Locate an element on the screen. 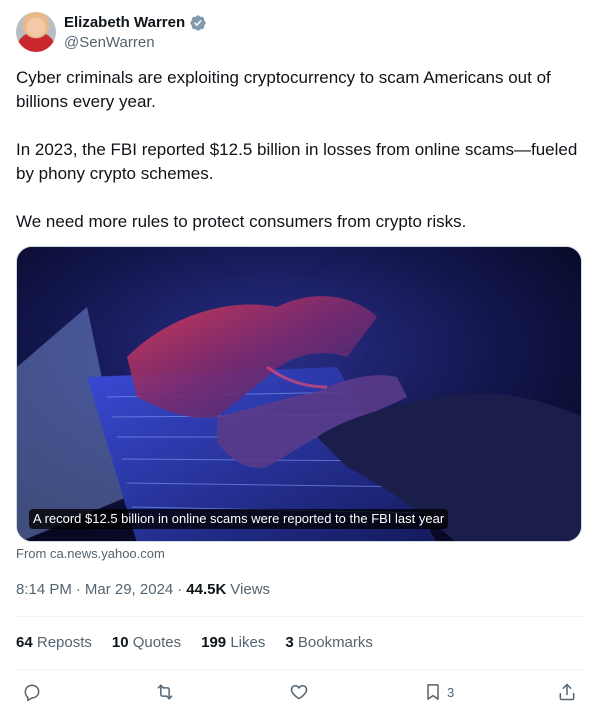 This screenshot has width=598, height=717. share-button is located at coordinates (567, 692).